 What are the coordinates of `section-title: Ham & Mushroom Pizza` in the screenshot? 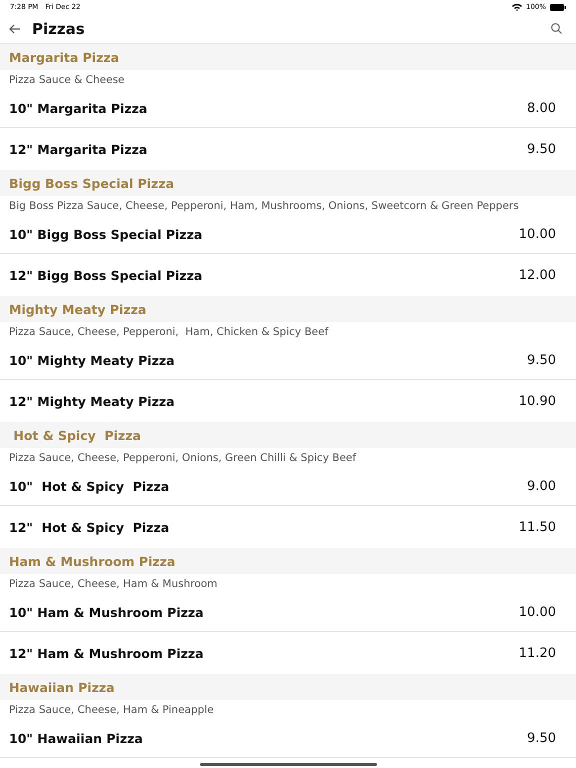 It's located at (92, 561).